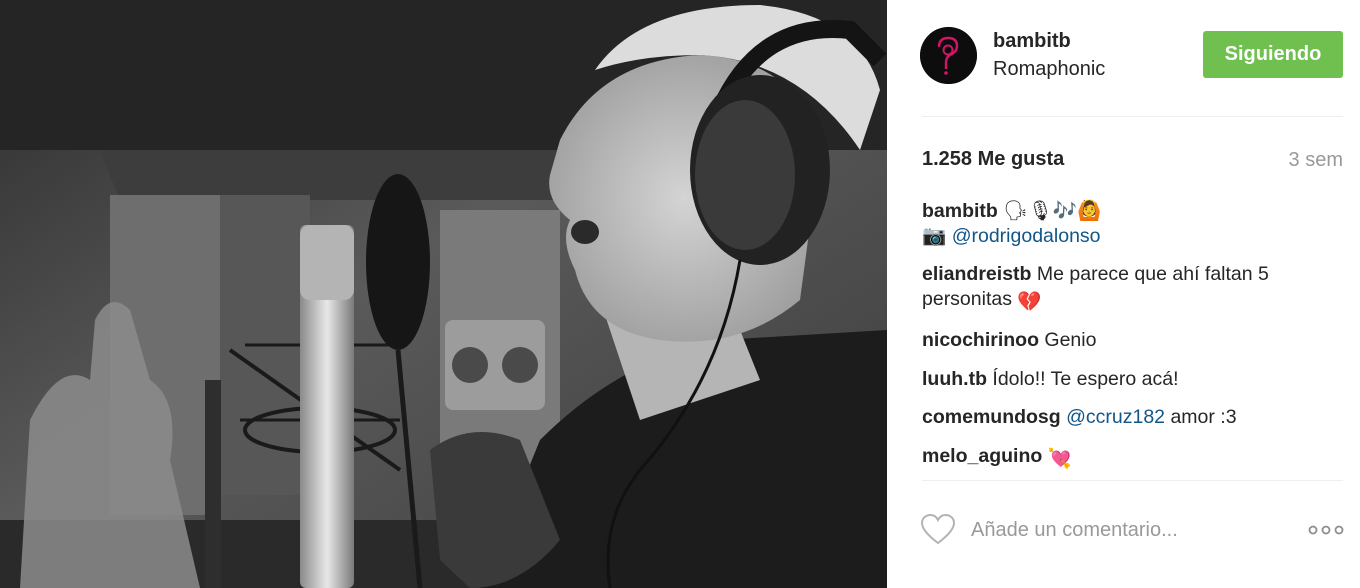  What do you see at coordinates (1273, 54) in the screenshot?
I see `following-button: Siguiendo` at bounding box center [1273, 54].